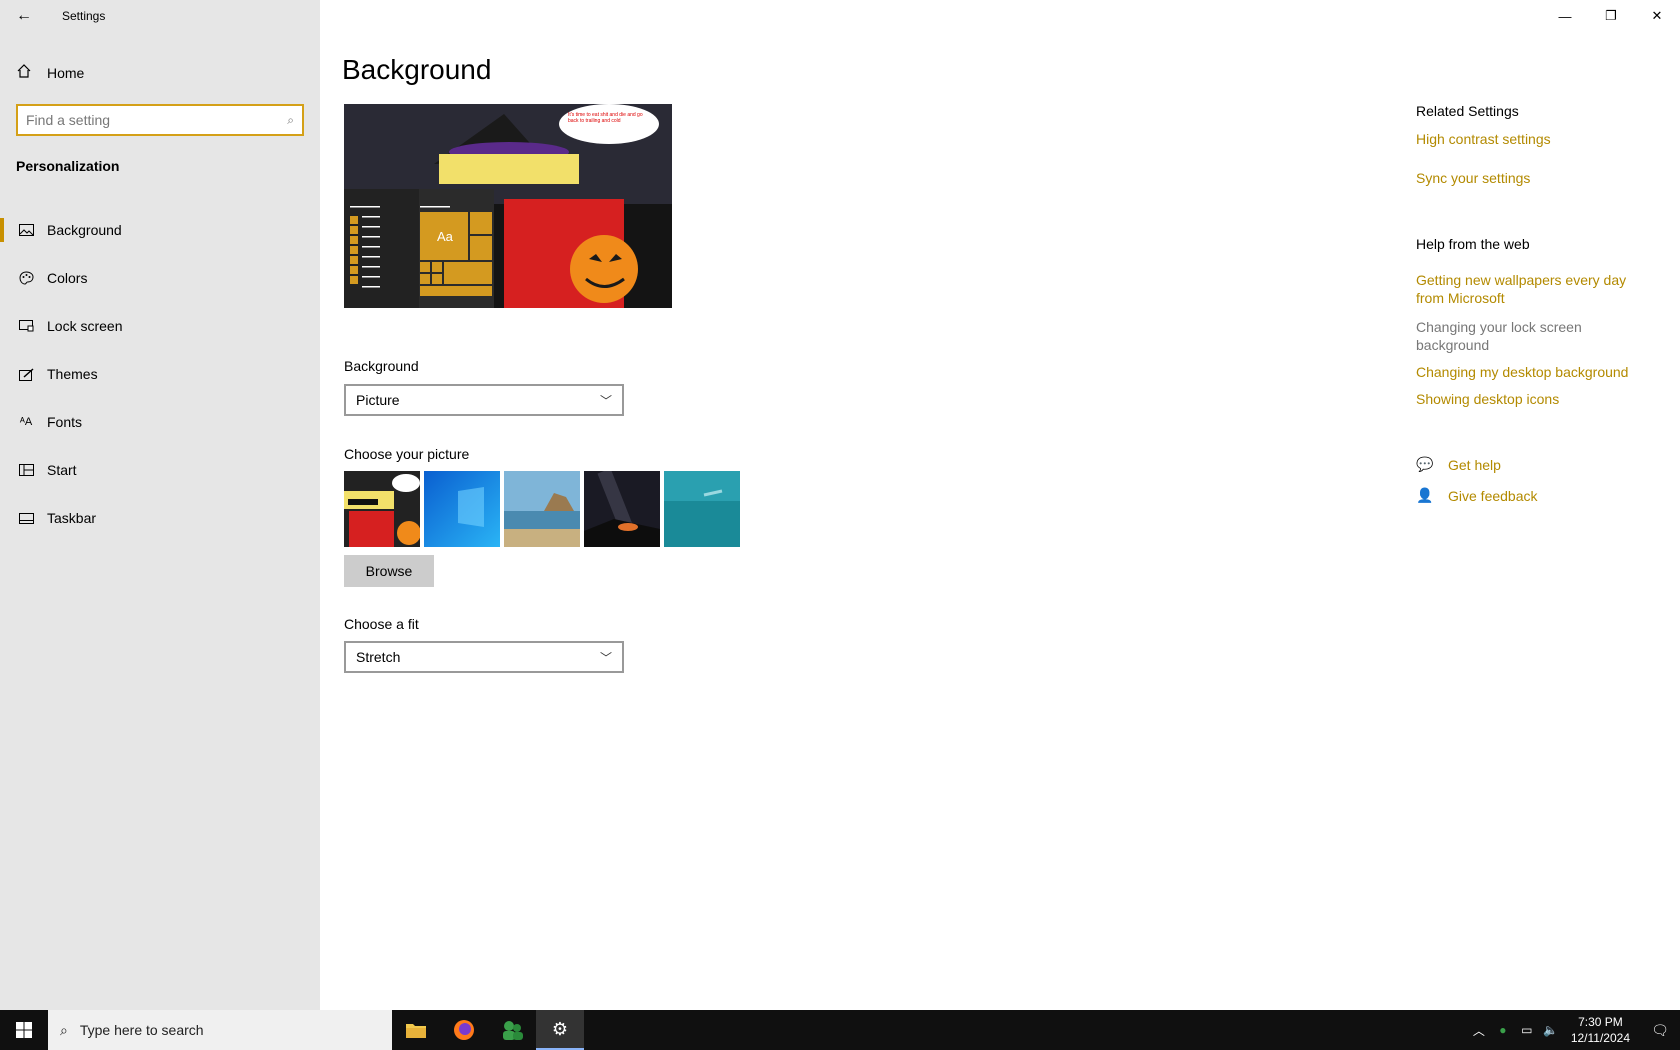 The image size is (1680, 1050). Describe the element at coordinates (65, 422) in the screenshot. I see `sidebar-item-label: Fonts` at that location.